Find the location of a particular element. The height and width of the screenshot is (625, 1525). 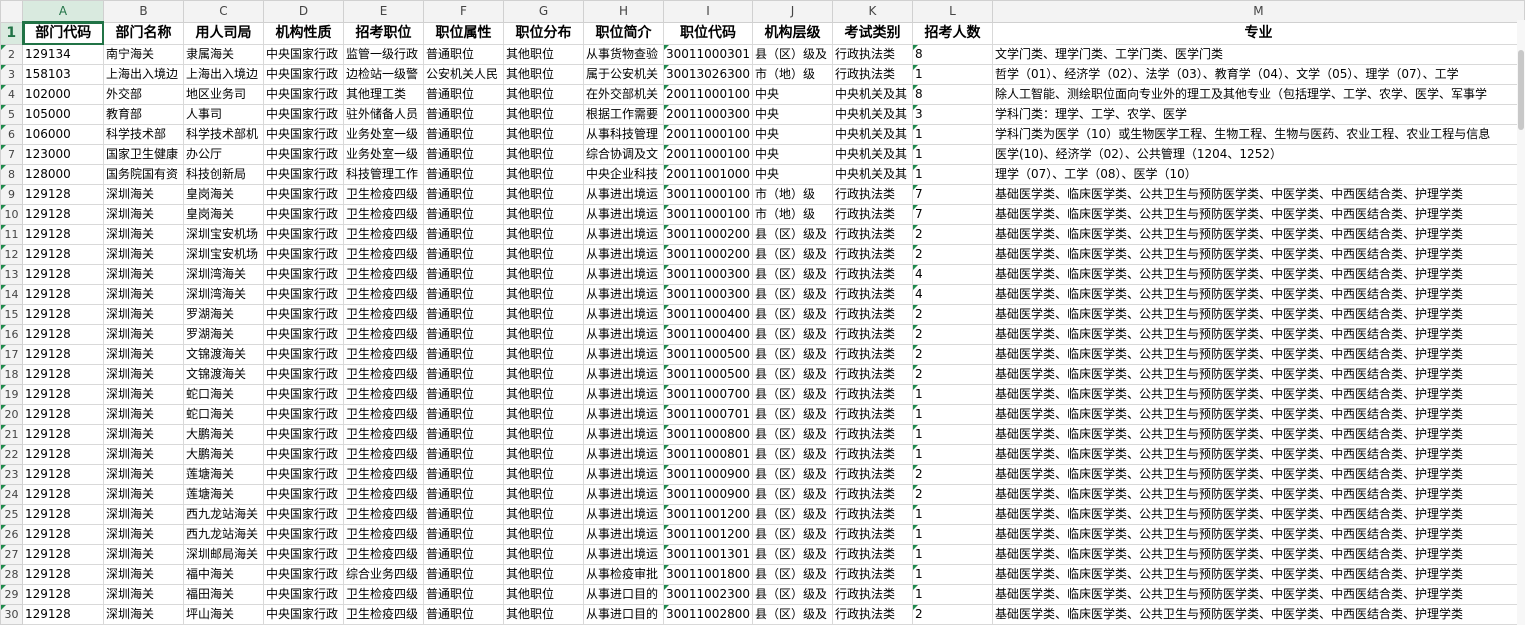

cell: 其他理工类 is located at coordinates (383, 94).